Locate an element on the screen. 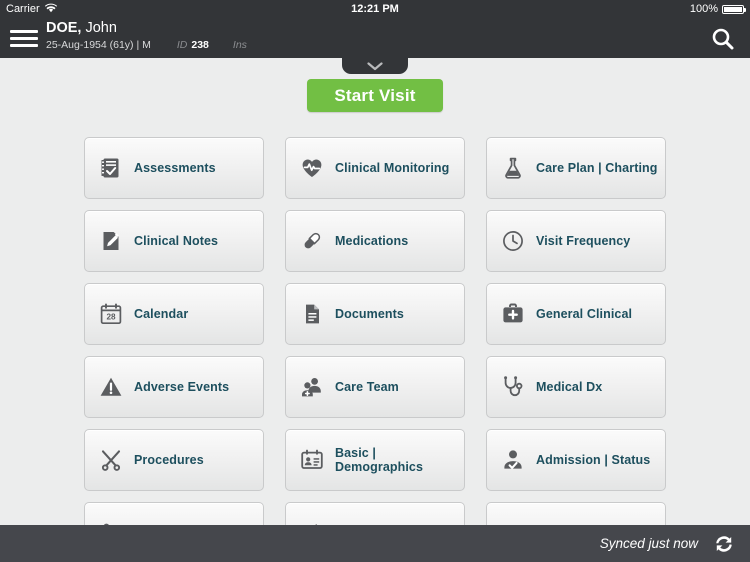  tile-label: Care Team is located at coordinates (367, 387).